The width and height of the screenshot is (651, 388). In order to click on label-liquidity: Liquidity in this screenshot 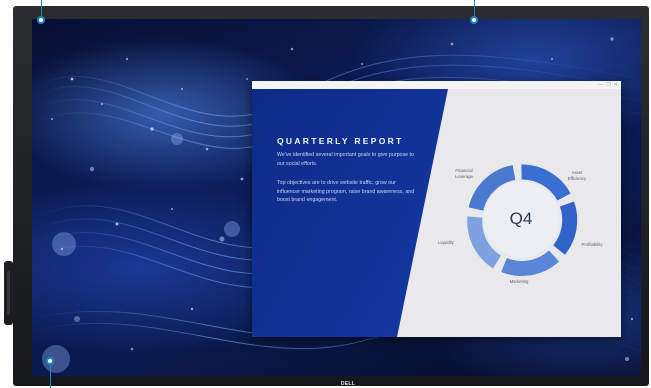, I will do `click(446, 242)`.